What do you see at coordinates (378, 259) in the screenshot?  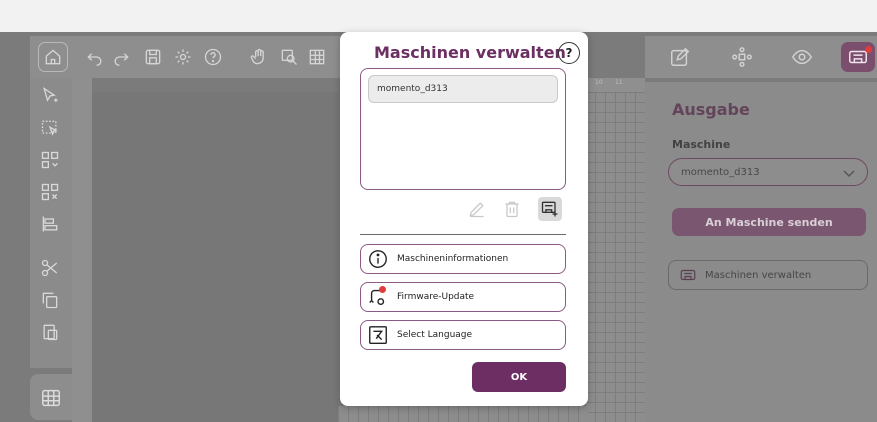 I see `info-icon` at bounding box center [378, 259].